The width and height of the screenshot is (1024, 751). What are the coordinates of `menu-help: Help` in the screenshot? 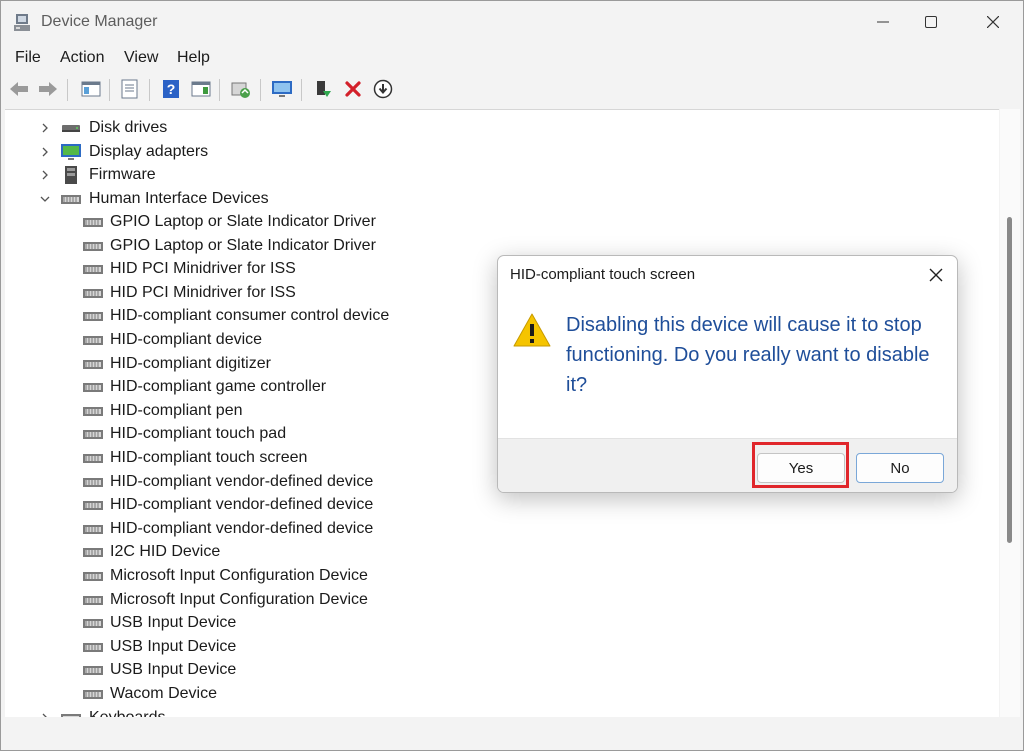 It's located at (193, 58).